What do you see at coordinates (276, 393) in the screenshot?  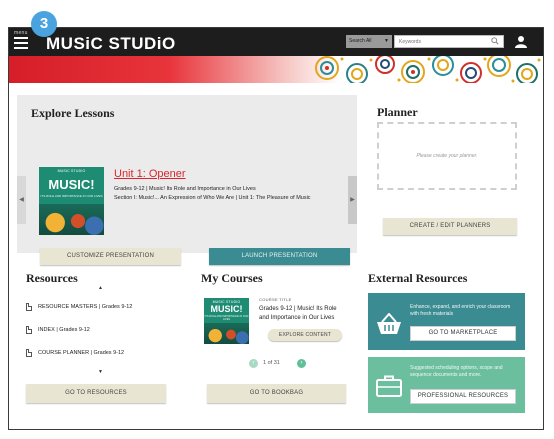 I see `go-to-bookbag-button: GO TO BOOKBAG` at bounding box center [276, 393].